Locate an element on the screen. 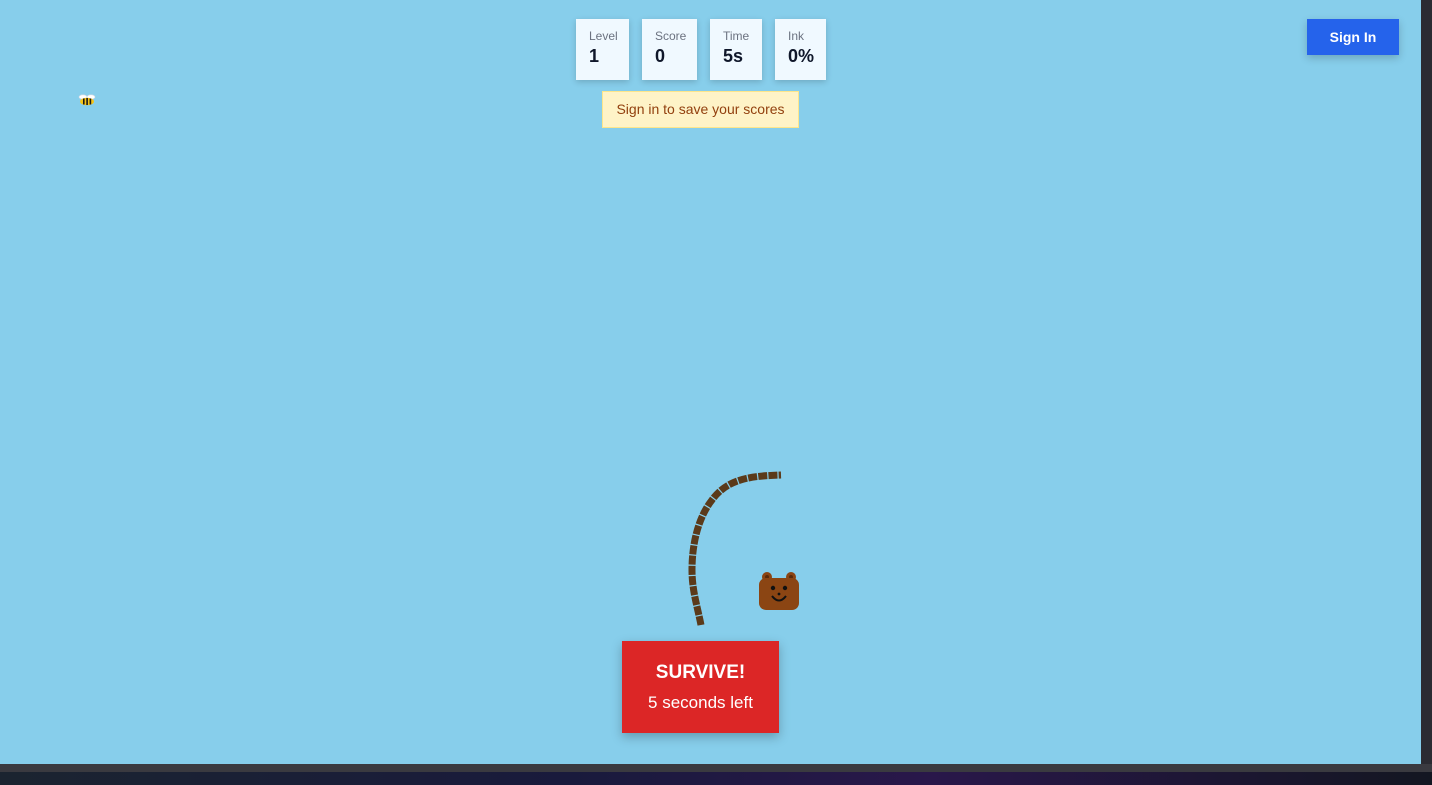 This screenshot has width=1432, height=785. score-counter: Score 0 is located at coordinates (669, 49).